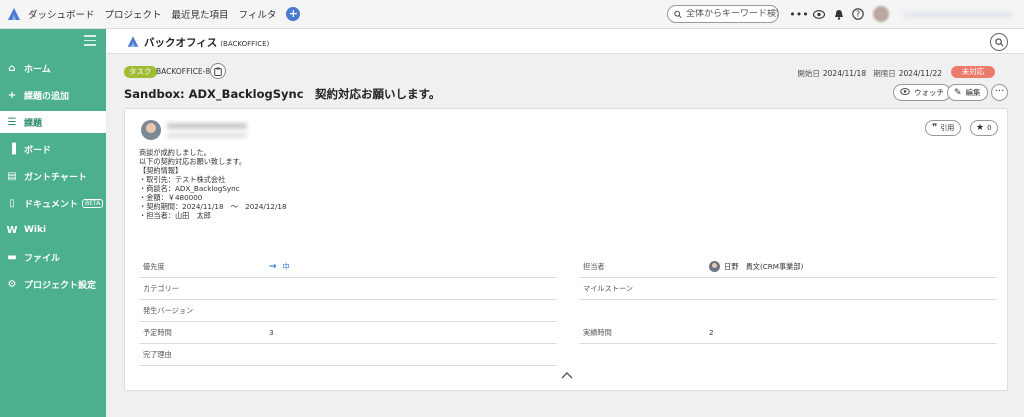 The height and width of the screenshot is (417, 1024). Describe the element at coordinates (93, 203) in the screenshot. I see `beta-badge: BETA` at that location.